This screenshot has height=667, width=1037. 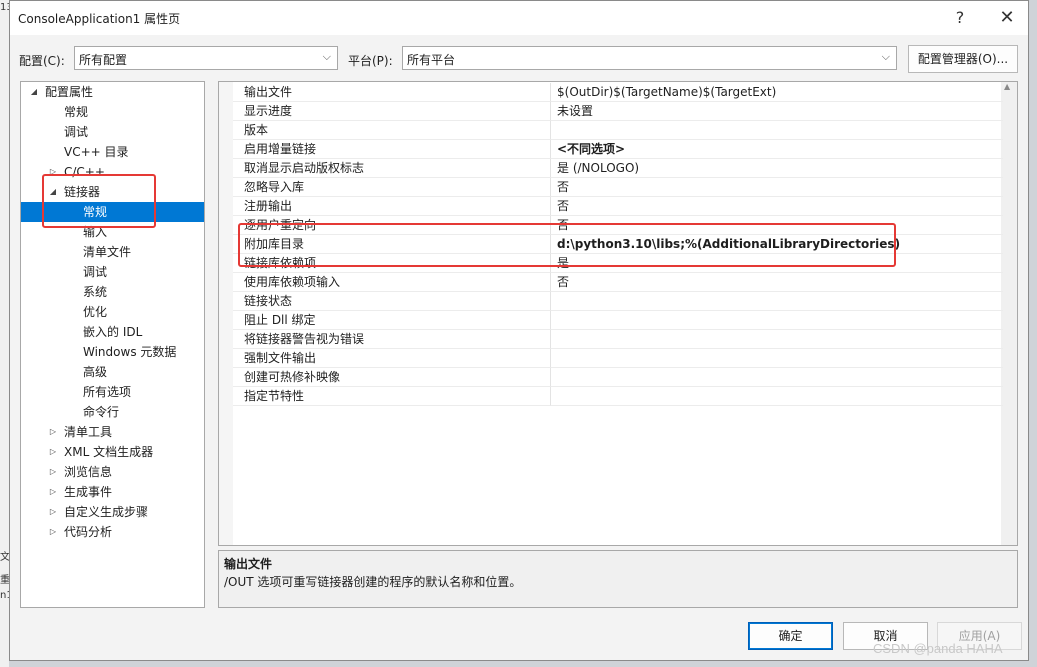 I want to click on property-row: 启用增量链接 <不同选项>, so click(x=611, y=149).